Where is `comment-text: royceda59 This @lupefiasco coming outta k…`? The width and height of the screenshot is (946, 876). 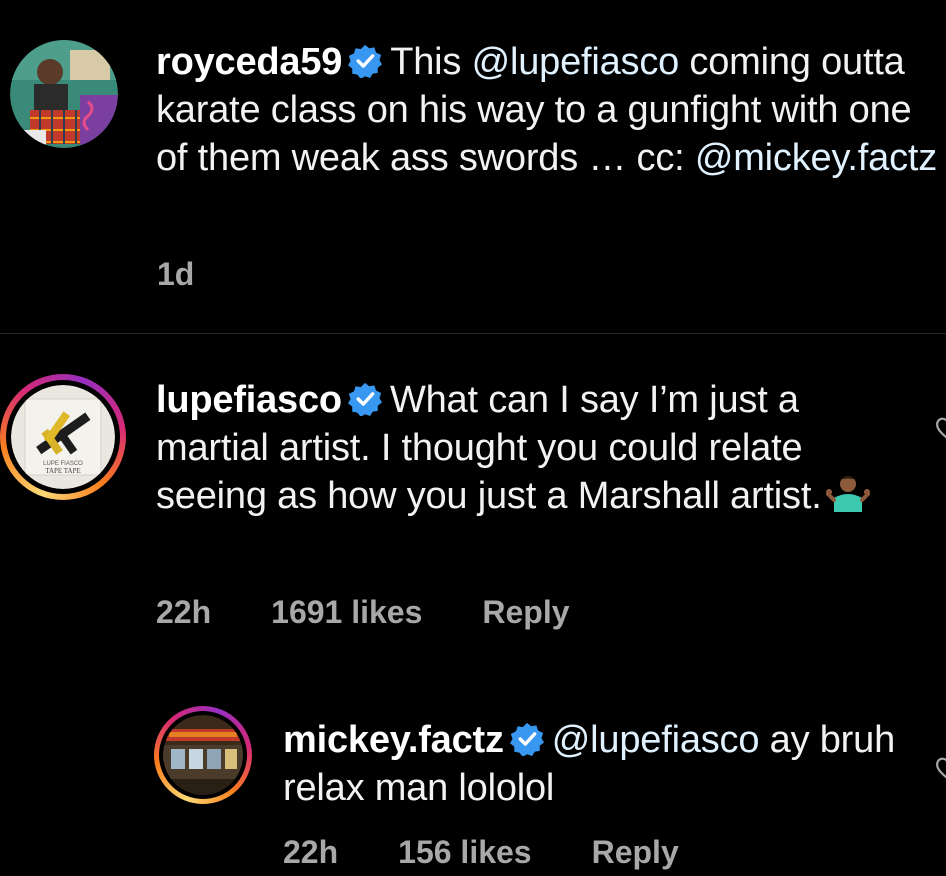 comment-text: royceda59 This @lupefiasco coming outta k… is located at coordinates (551, 110).